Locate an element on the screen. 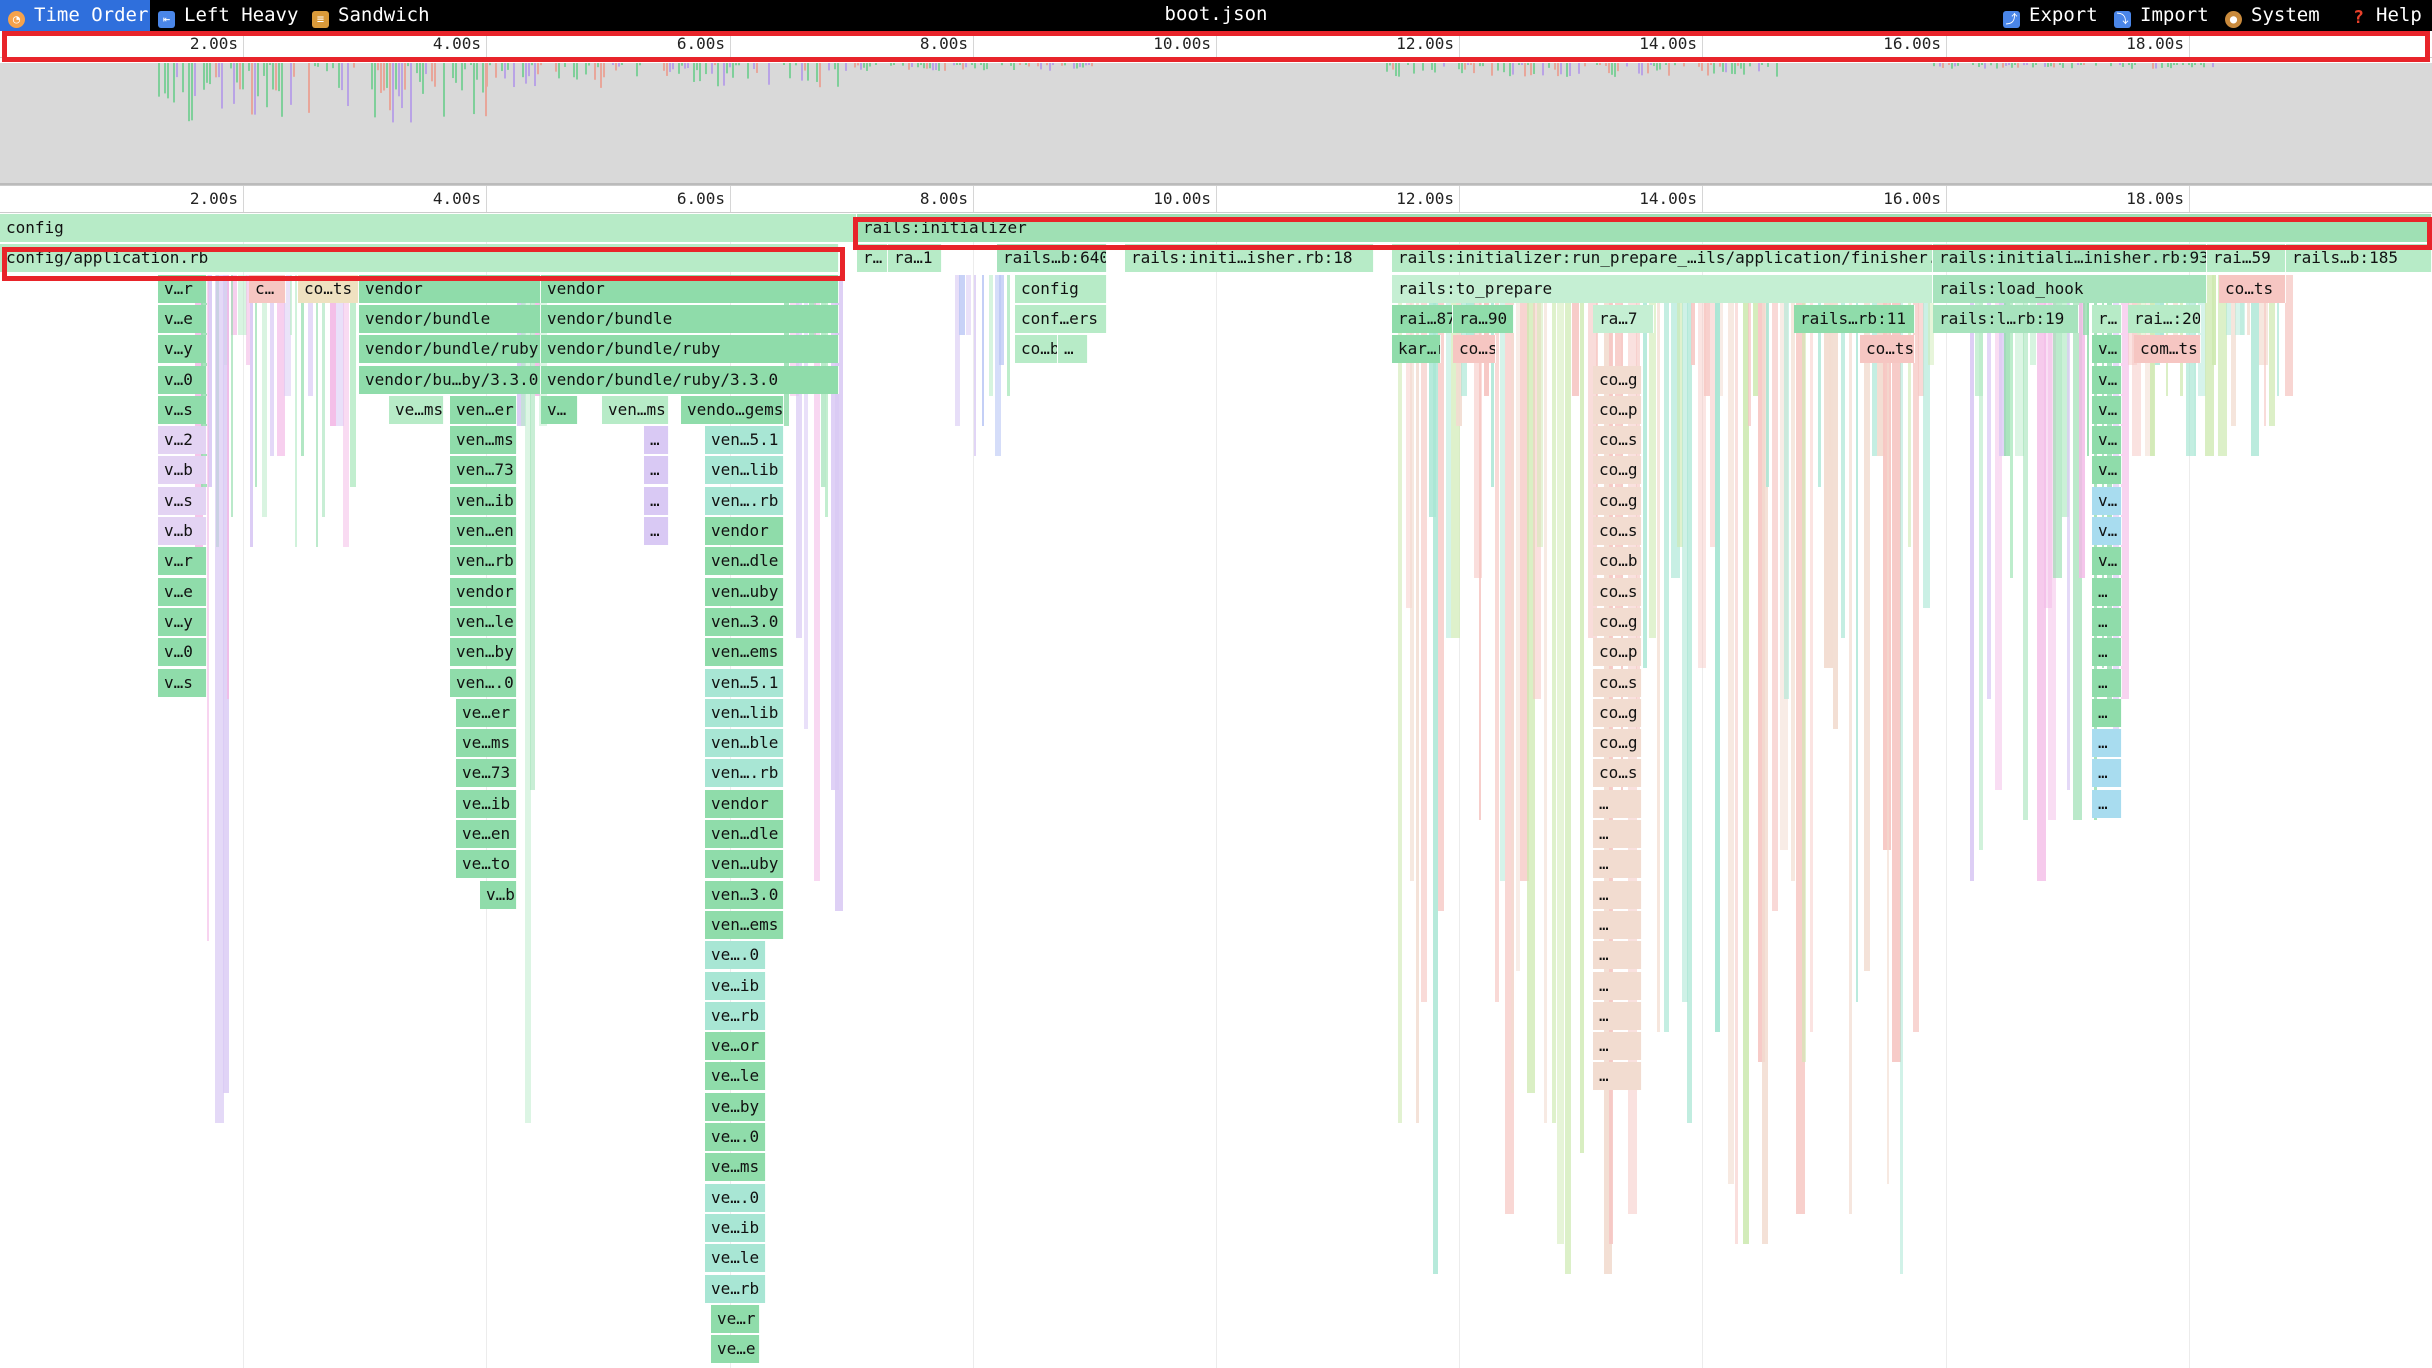 This screenshot has height=1368, width=2432. help-button: ? Help is located at coordinates (2386, 15).